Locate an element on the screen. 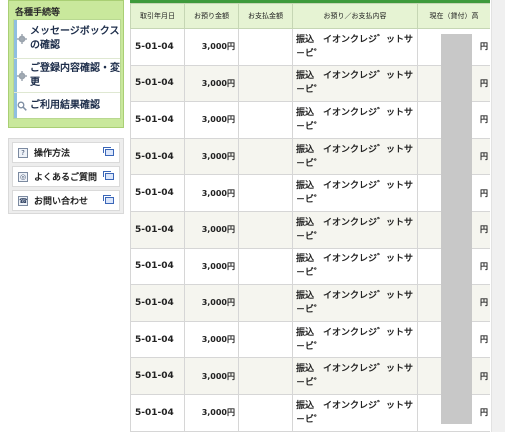 This screenshot has width=505, height=432. procedures-panel: 各種手続等 メッセージボックスの確認 ご登録内容確認・変更 ご利用結果確認 is located at coordinates (66, 64).